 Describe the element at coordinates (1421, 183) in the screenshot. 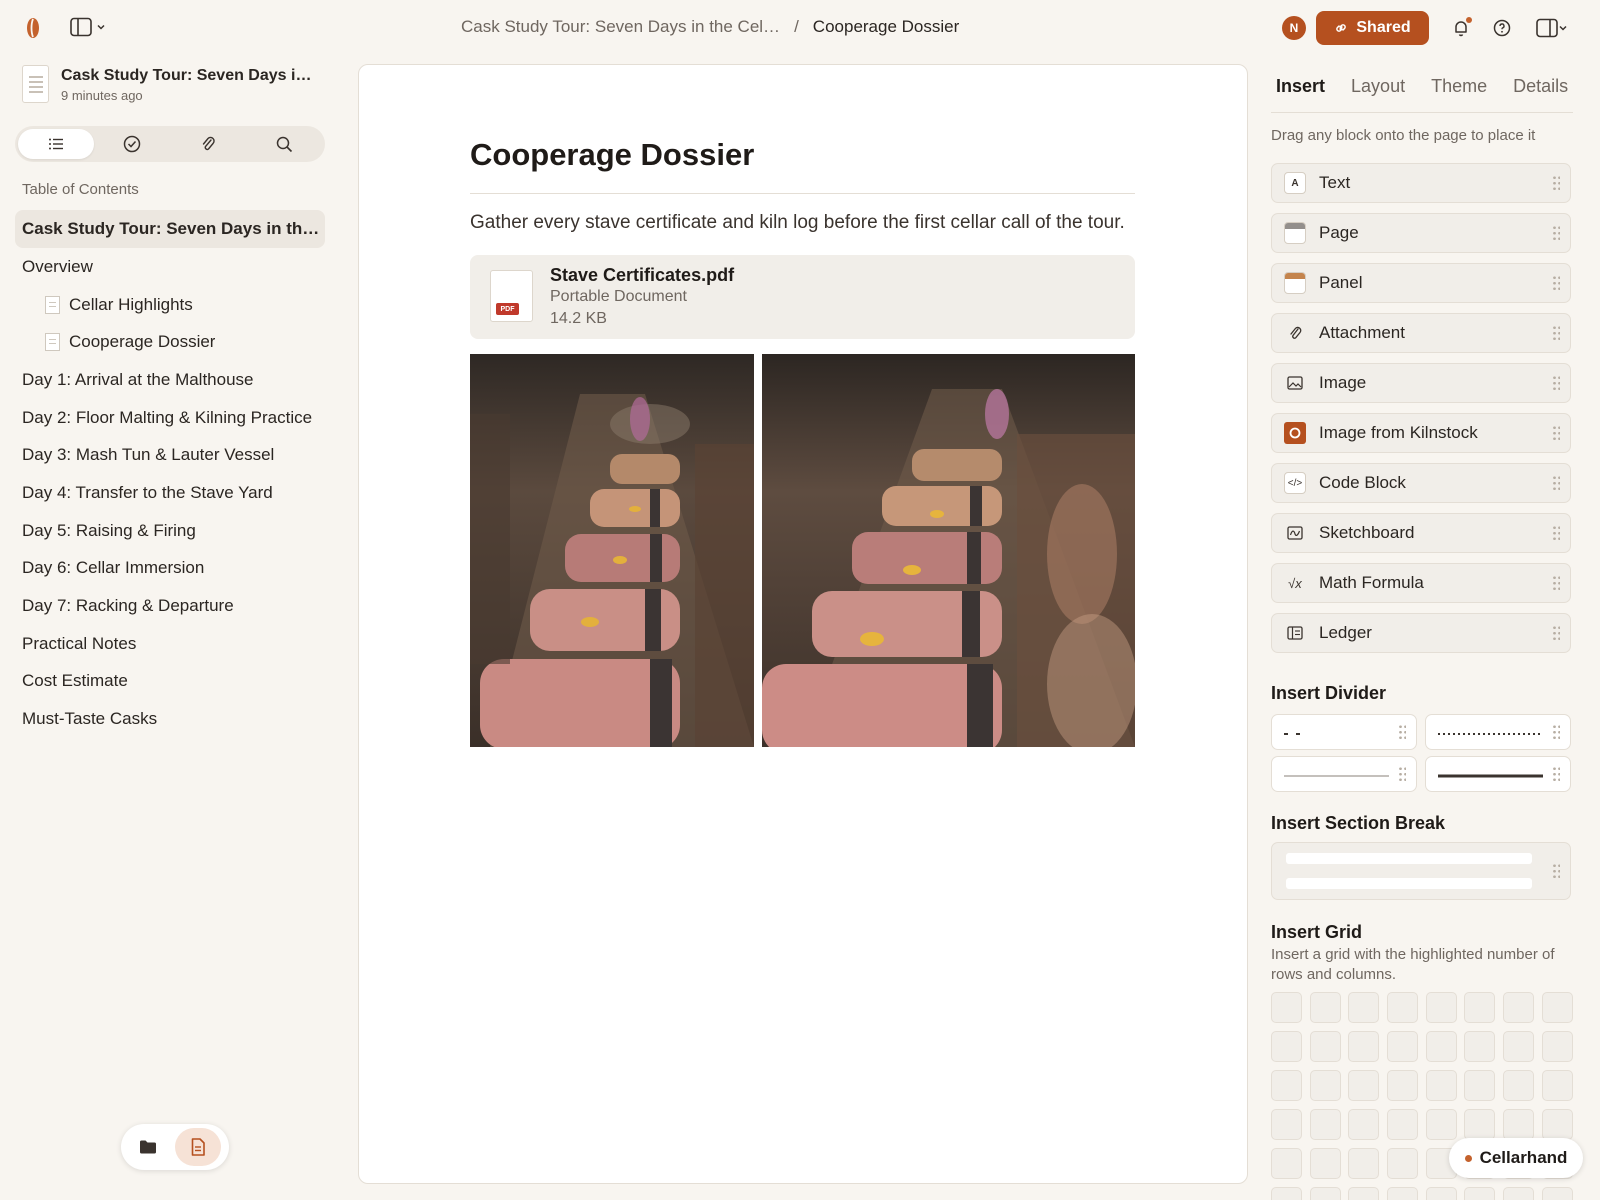

I see `block-text: A Text` at that location.